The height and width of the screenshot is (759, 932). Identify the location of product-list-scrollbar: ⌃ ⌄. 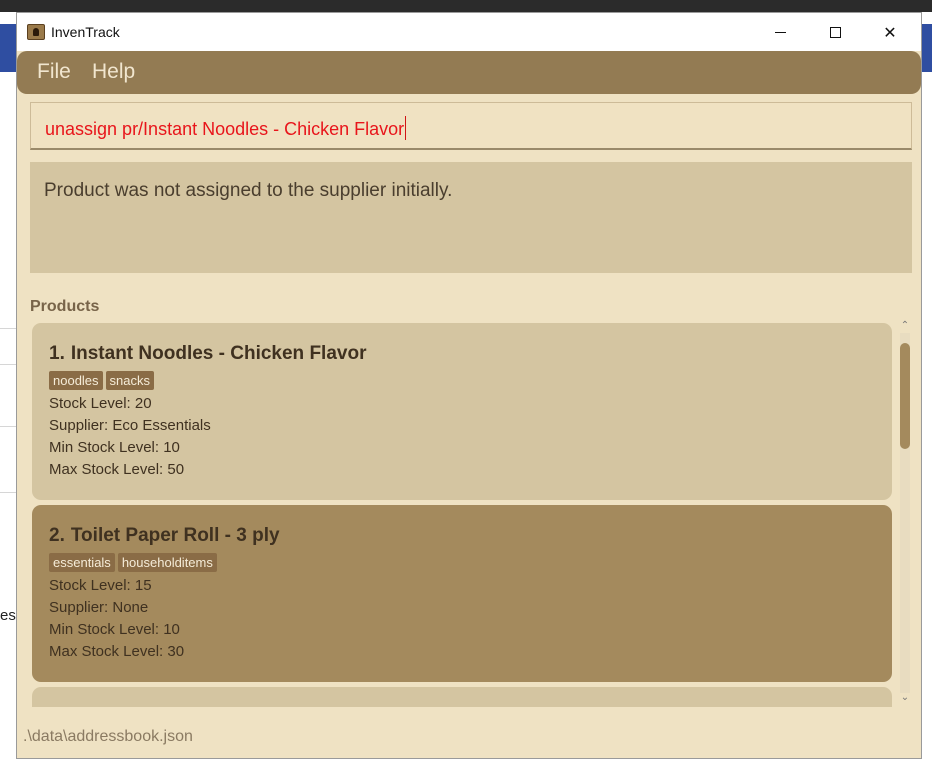
(905, 513).